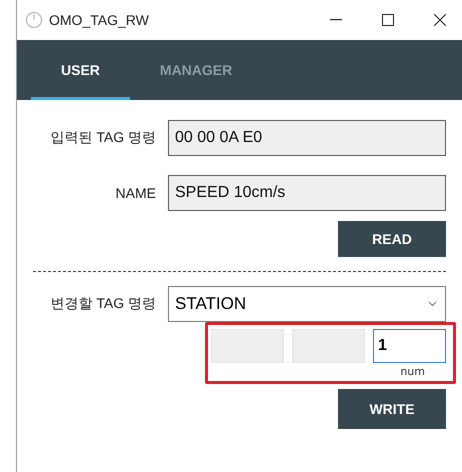  I want to click on maximize-icon, so click(388, 20).